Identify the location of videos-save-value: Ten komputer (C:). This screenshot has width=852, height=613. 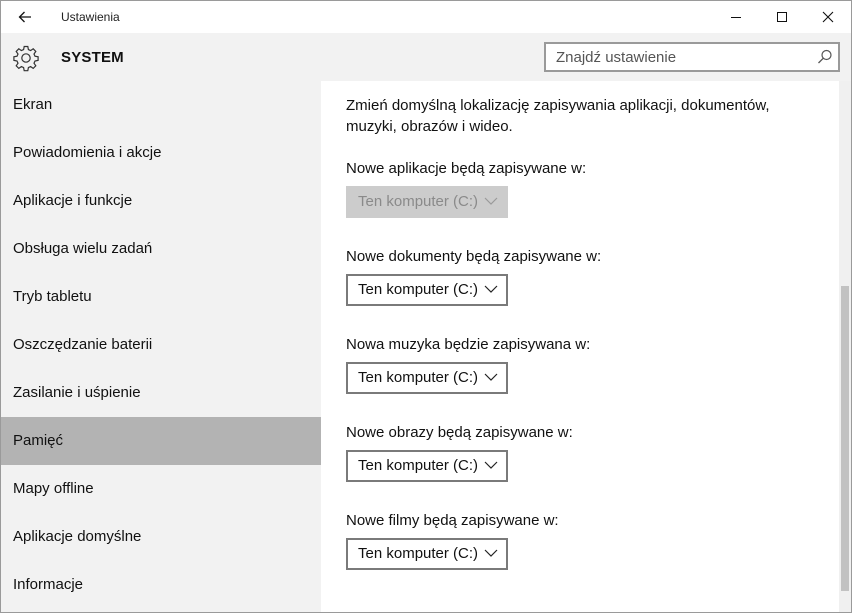
(418, 553).